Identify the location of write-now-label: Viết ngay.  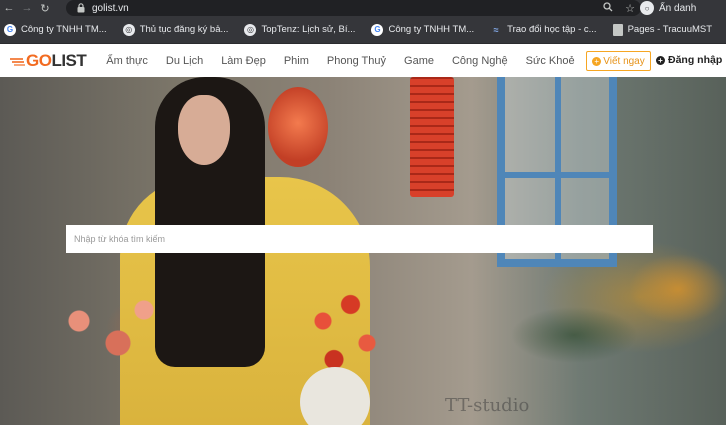
(624, 61).